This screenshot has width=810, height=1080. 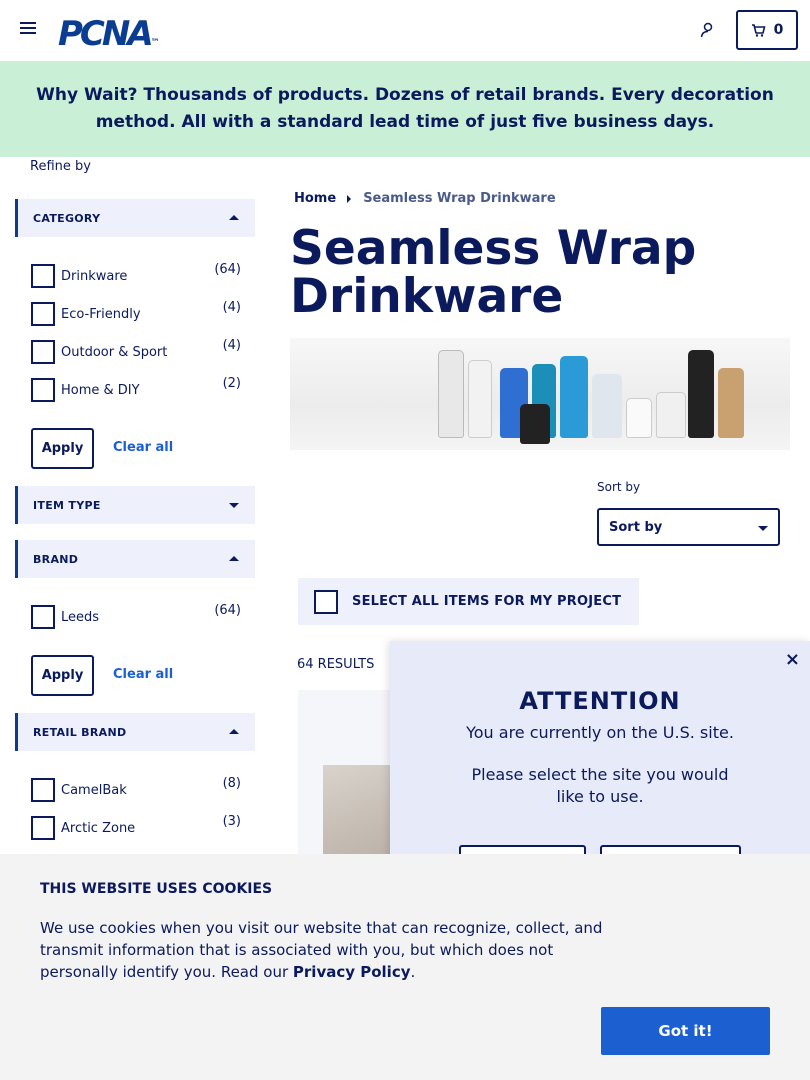 I want to click on cart-icon, so click(x=758, y=30).